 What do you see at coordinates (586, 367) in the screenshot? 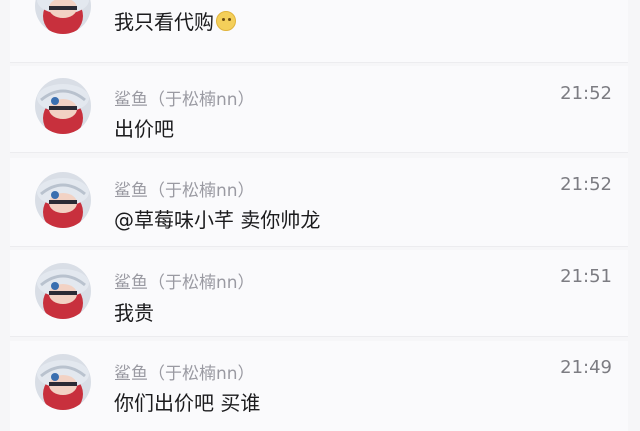
I see `message-time: 21:49` at bounding box center [586, 367].